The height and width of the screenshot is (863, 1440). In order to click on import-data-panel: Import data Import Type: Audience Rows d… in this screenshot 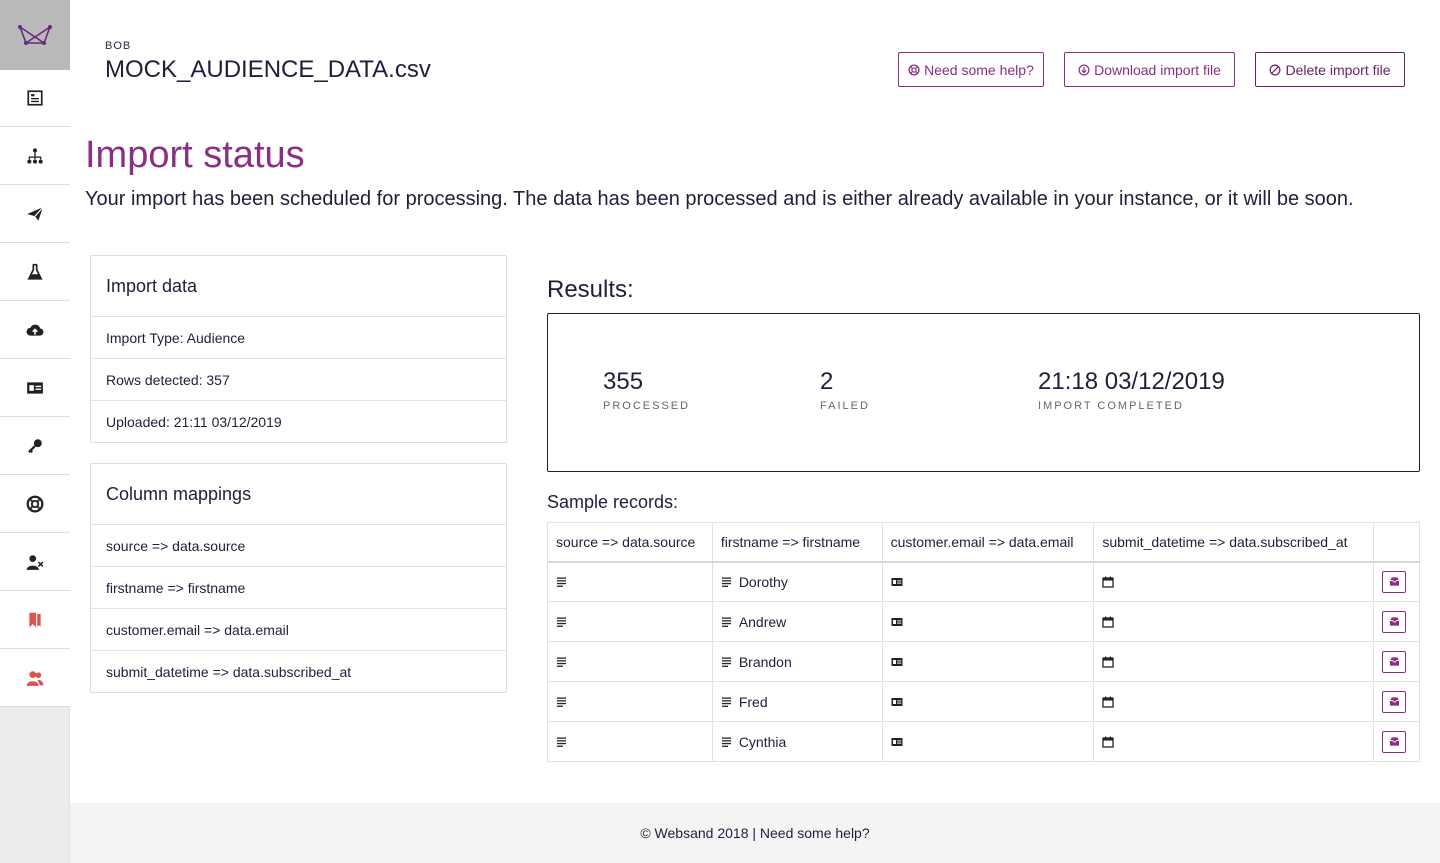, I will do `click(298, 349)`.